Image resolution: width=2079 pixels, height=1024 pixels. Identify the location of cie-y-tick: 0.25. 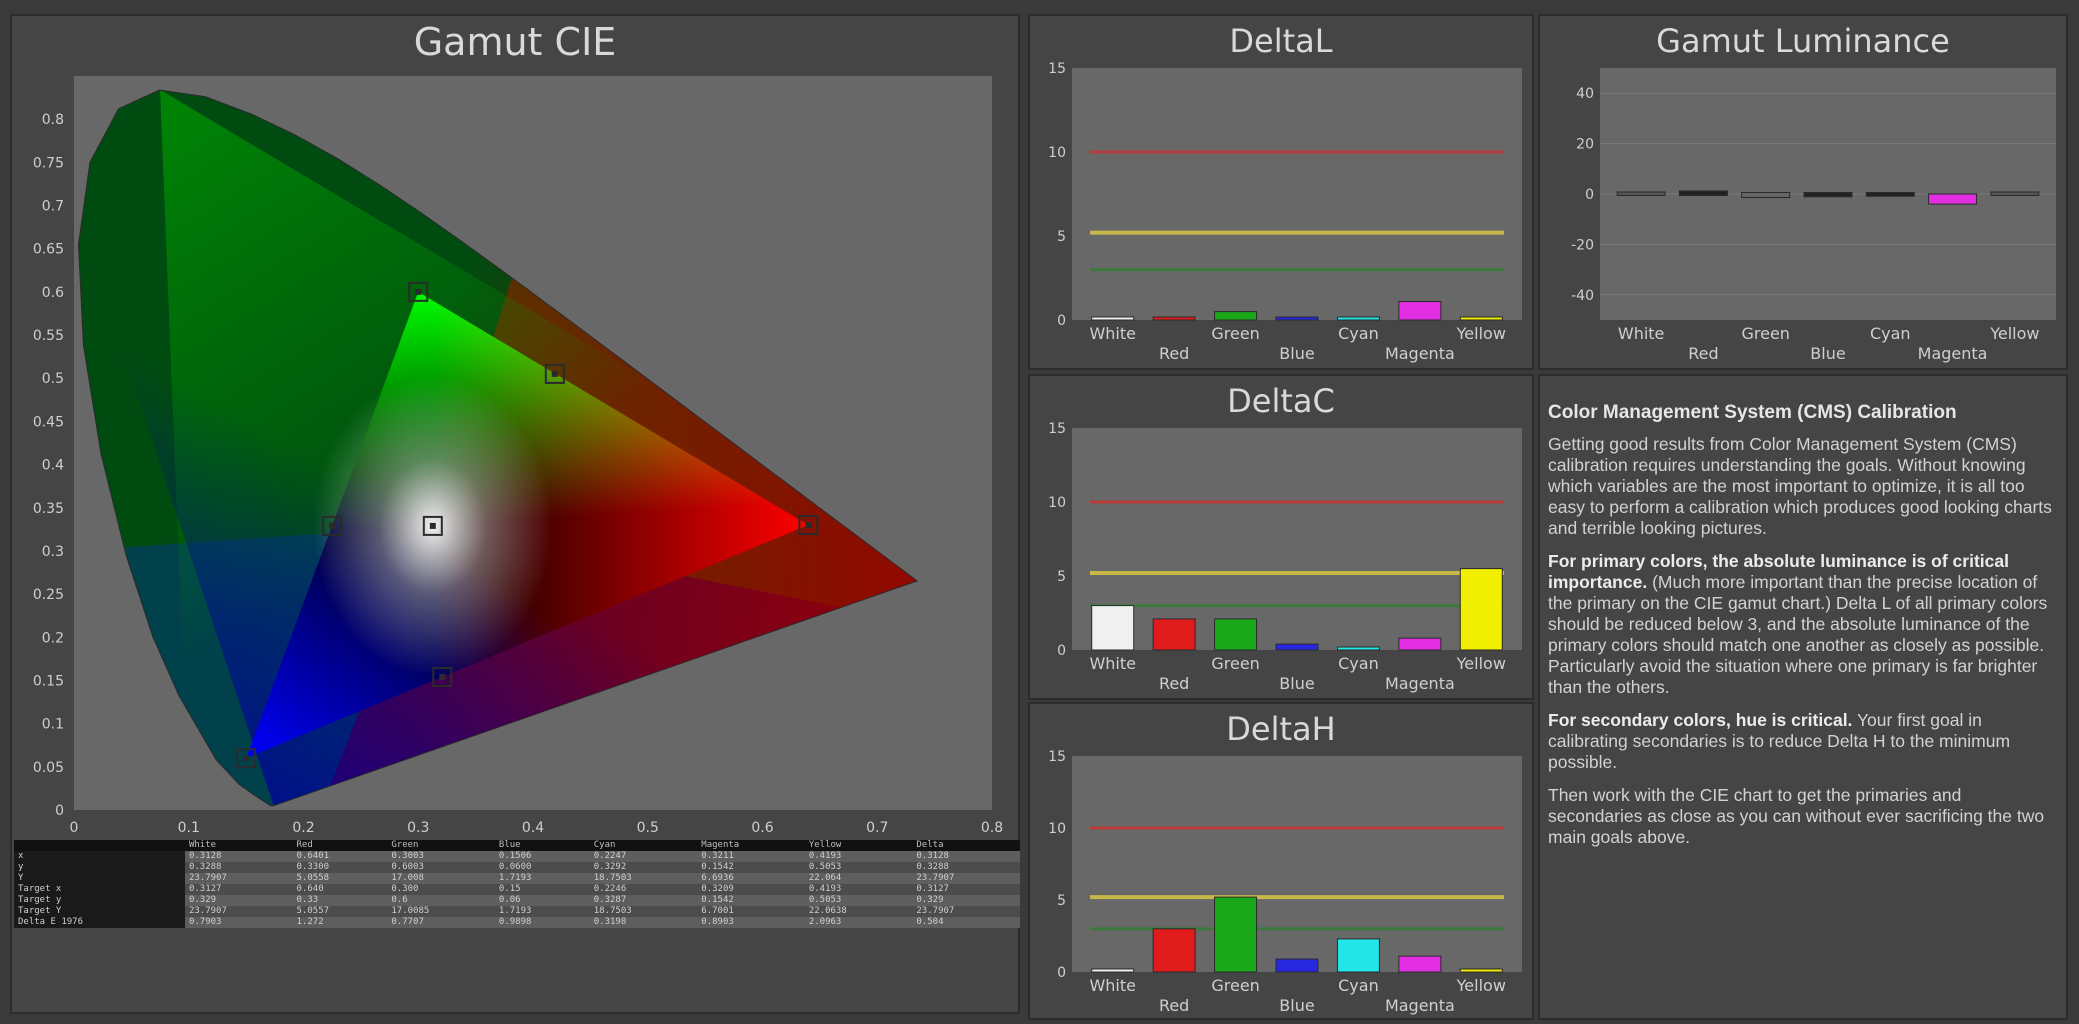
(48, 595).